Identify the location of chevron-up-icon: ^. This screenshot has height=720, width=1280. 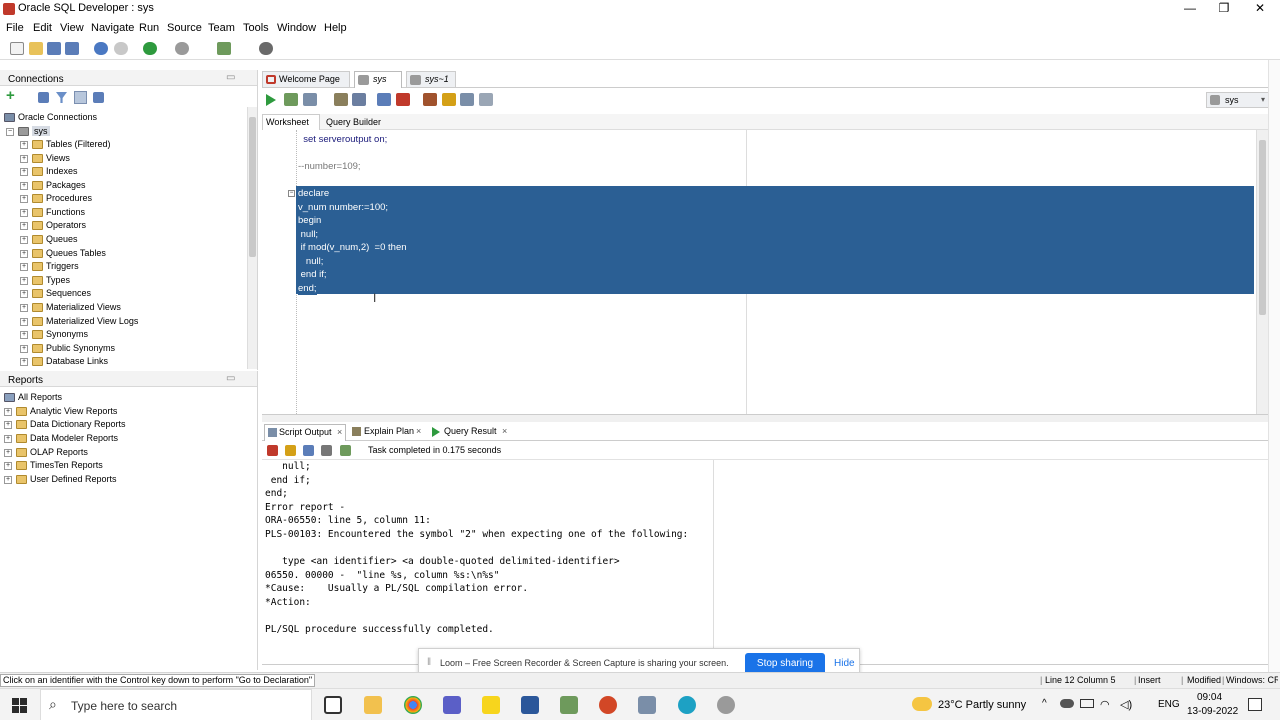
(1044, 703).